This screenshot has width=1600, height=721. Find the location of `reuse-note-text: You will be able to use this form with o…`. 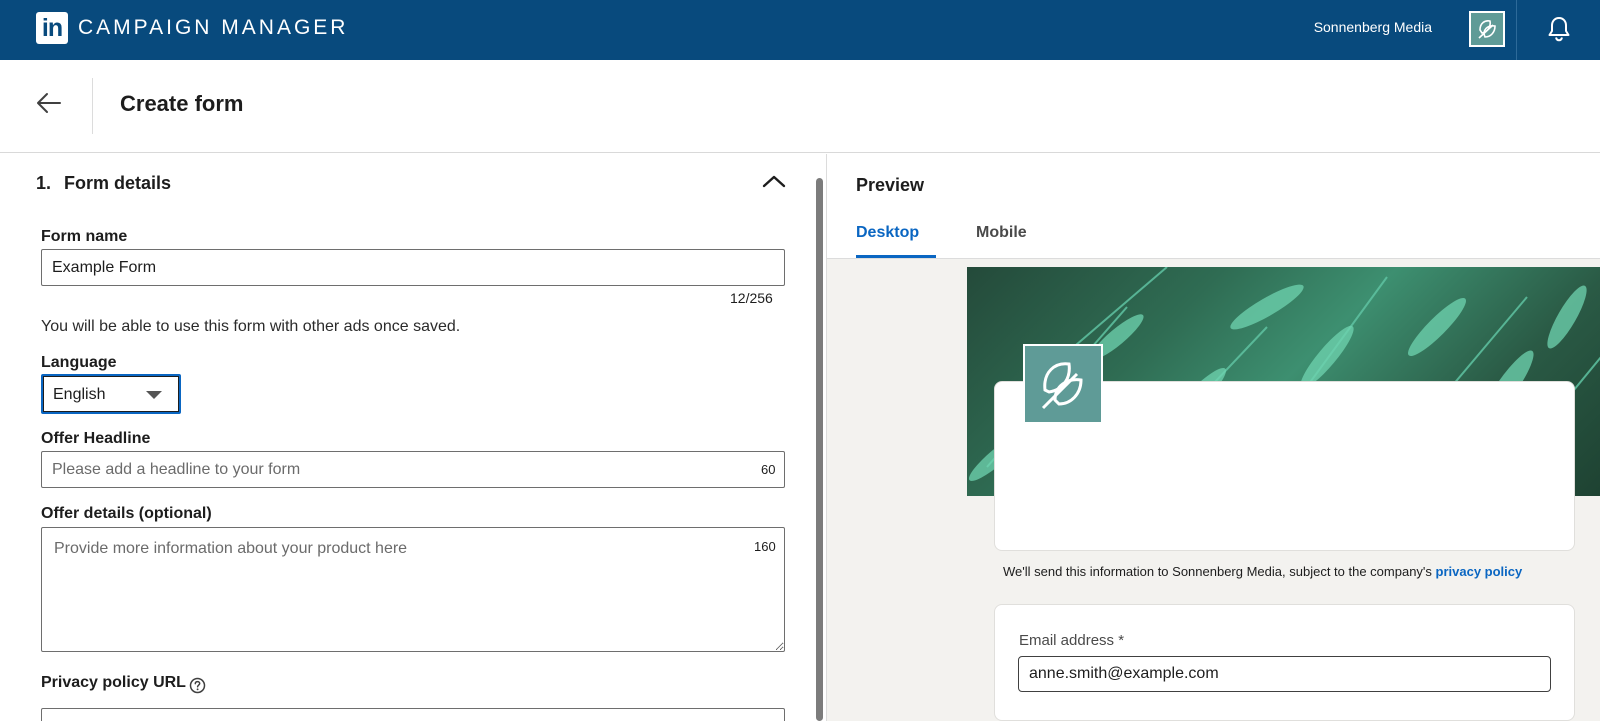

reuse-note-text: You will be able to use this form with o… is located at coordinates (251, 326).